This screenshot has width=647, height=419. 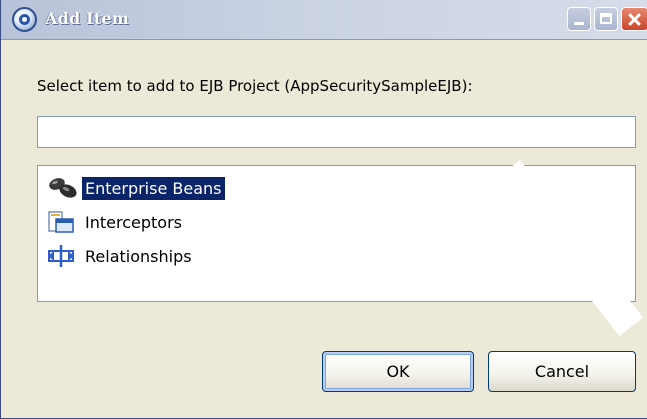 What do you see at coordinates (64, 222) in the screenshot?
I see `interceptors-icon` at bounding box center [64, 222].